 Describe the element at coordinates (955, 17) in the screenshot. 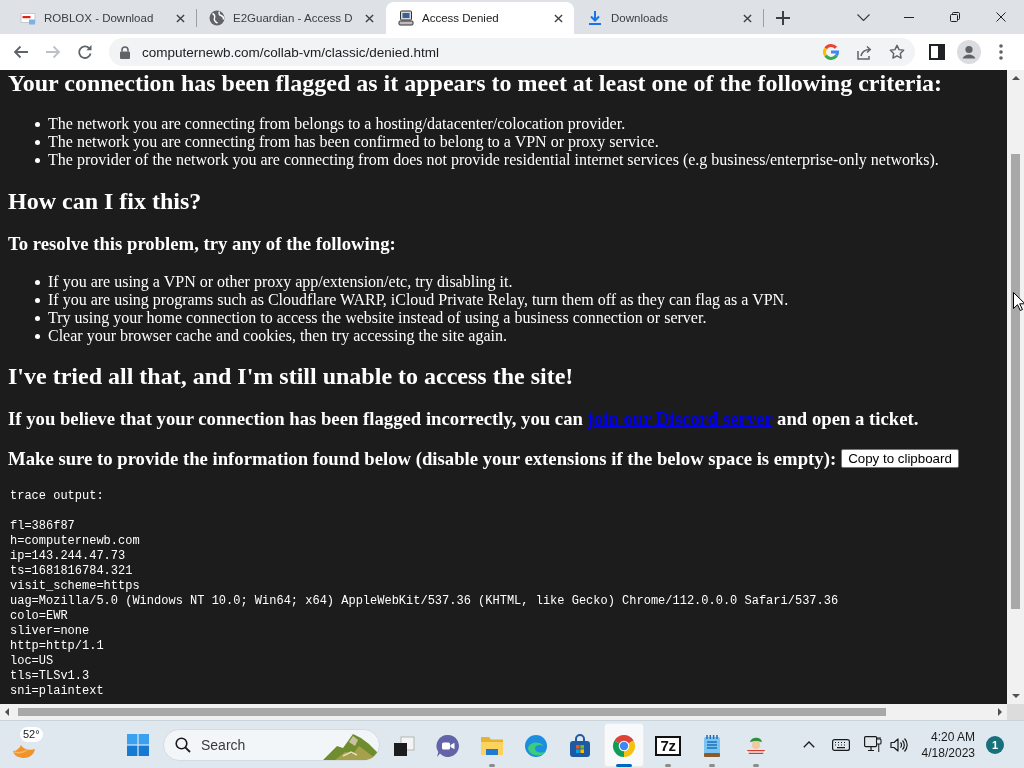

I see `restore-icon` at that location.